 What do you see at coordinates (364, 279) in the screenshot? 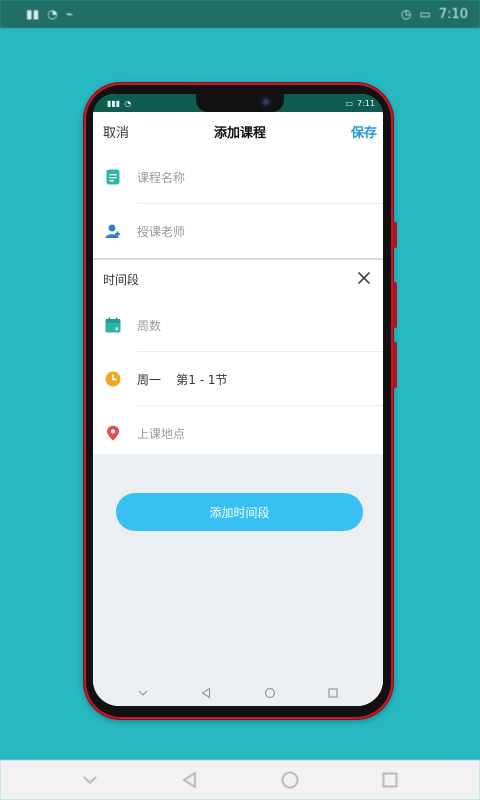
I see `close-icon` at bounding box center [364, 279].